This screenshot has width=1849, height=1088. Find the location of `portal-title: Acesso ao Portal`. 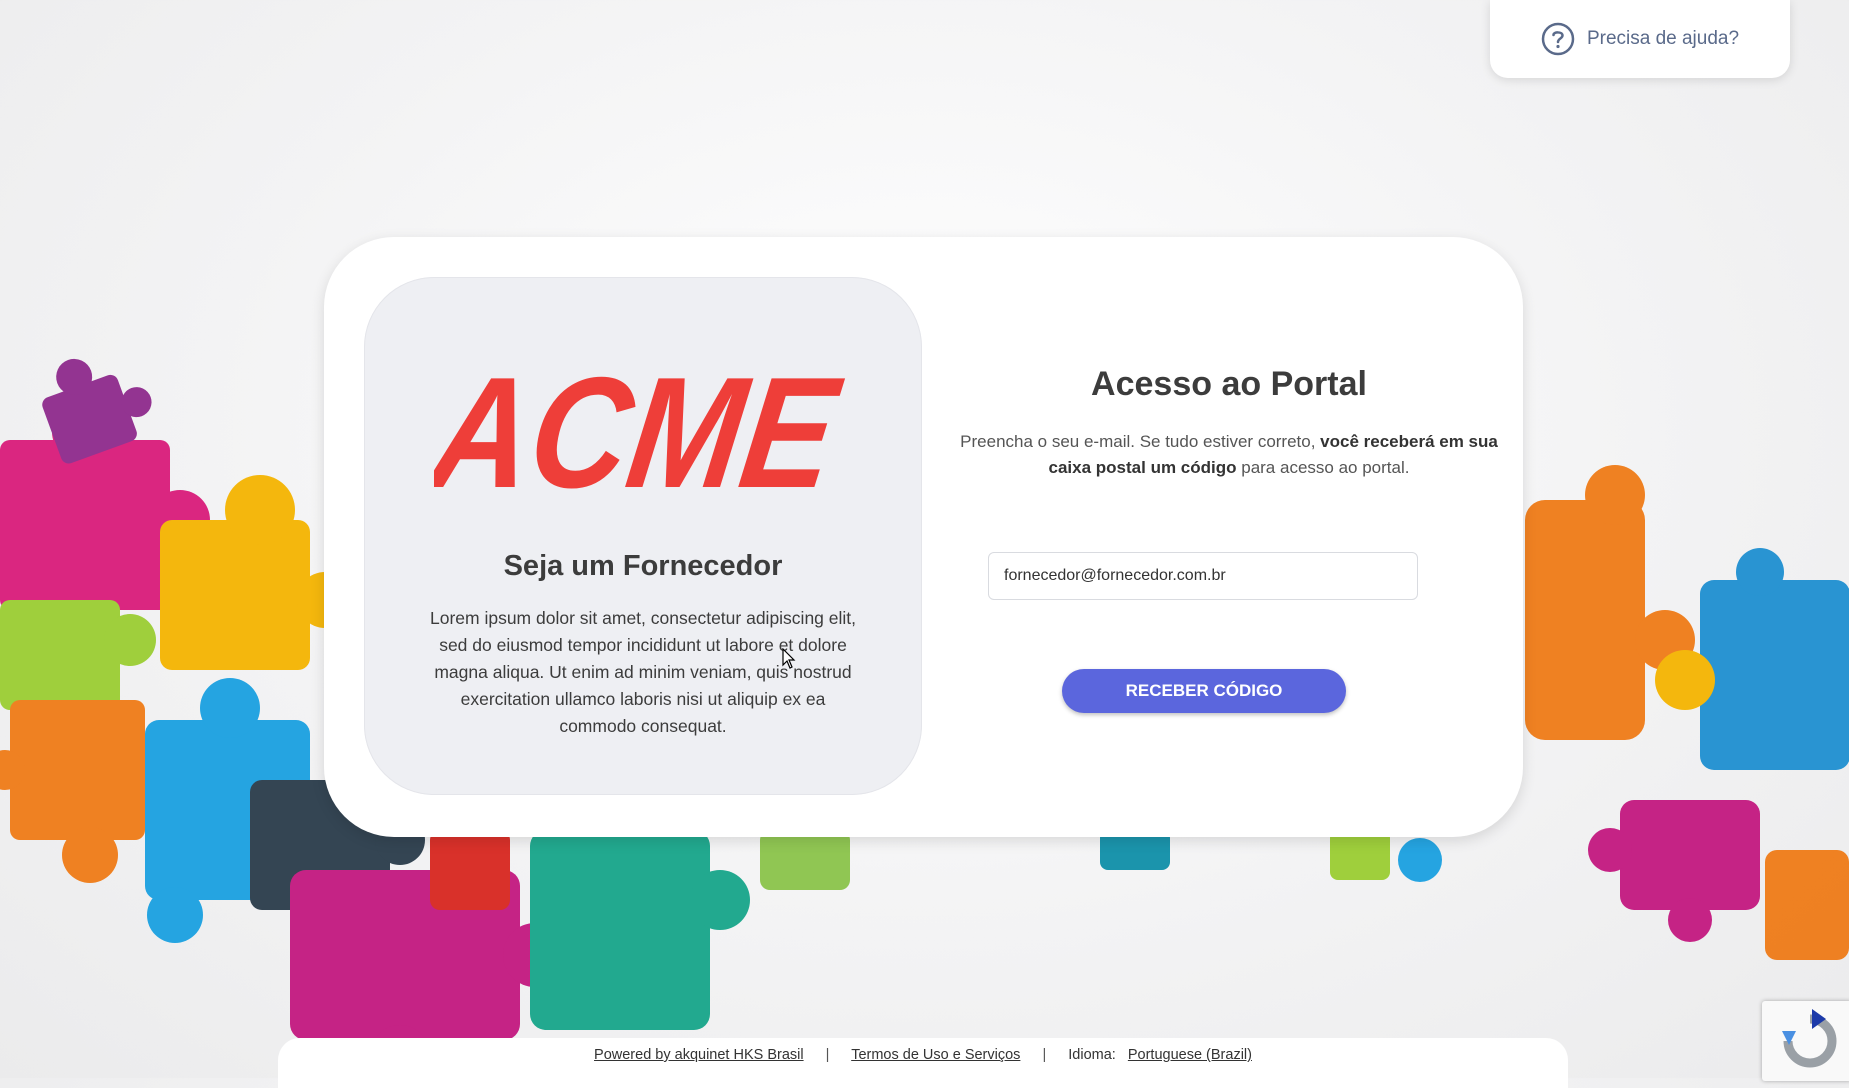

portal-title: Acesso ao Portal is located at coordinates (1229, 384).